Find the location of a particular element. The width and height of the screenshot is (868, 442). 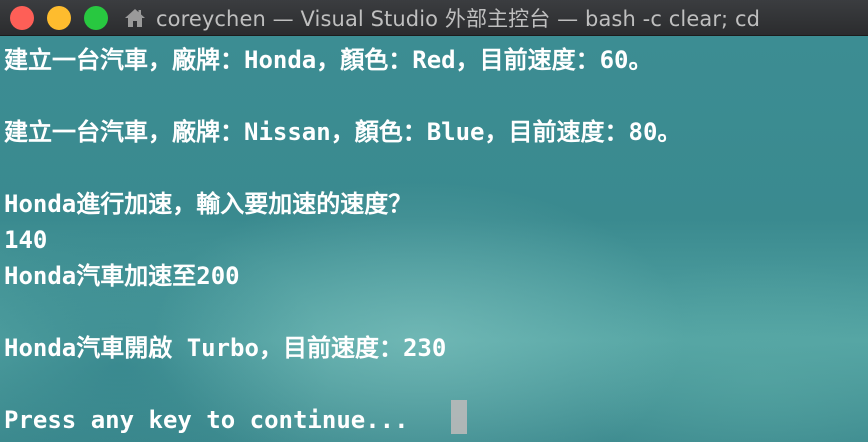

close-button is located at coordinates (22, 17).